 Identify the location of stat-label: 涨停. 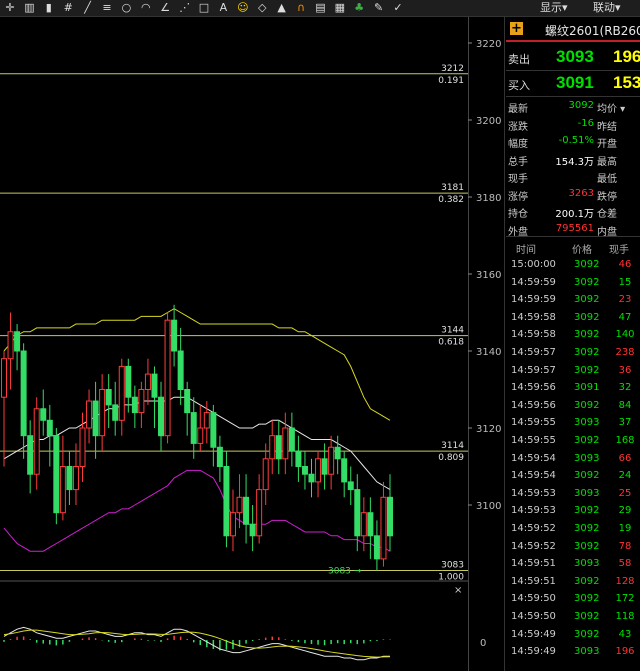
(518, 197).